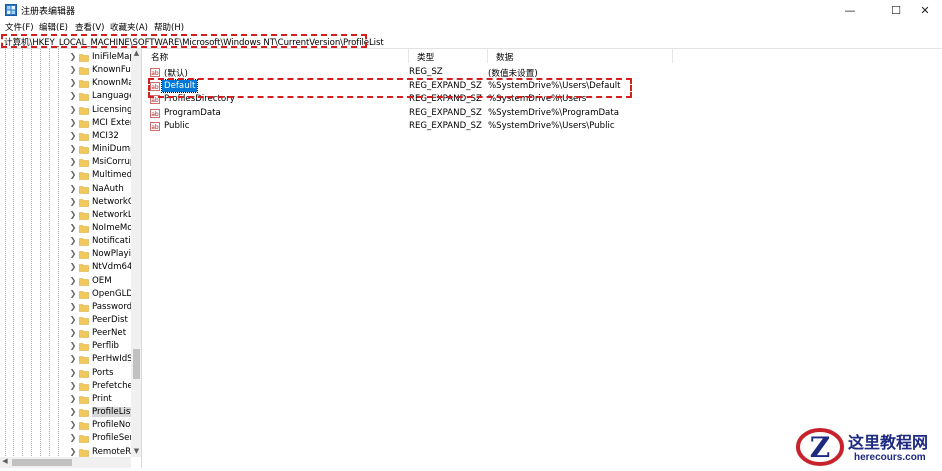 This screenshot has height=471, width=942. What do you see at coordinates (53, 27) in the screenshot?
I see `menu-edit: 编辑(E)` at bounding box center [53, 27].